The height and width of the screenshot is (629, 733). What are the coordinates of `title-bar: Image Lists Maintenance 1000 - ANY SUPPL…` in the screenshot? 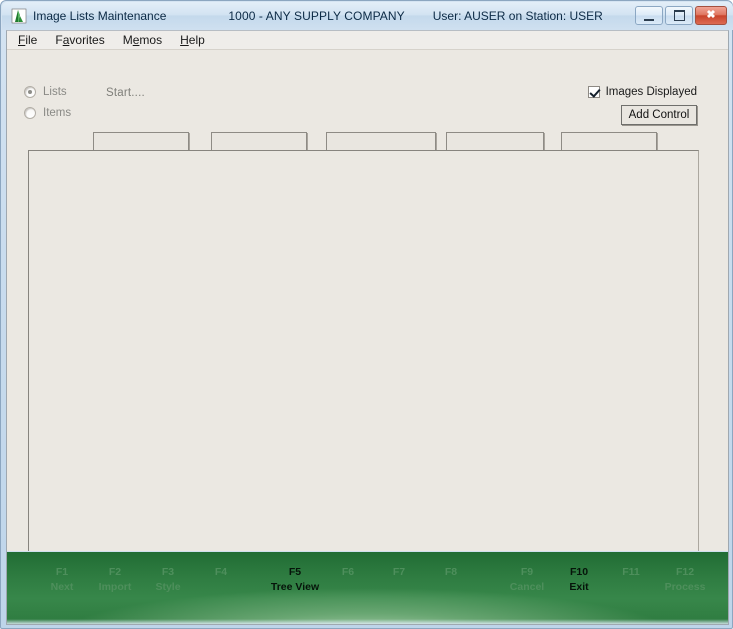 It's located at (367, 16).